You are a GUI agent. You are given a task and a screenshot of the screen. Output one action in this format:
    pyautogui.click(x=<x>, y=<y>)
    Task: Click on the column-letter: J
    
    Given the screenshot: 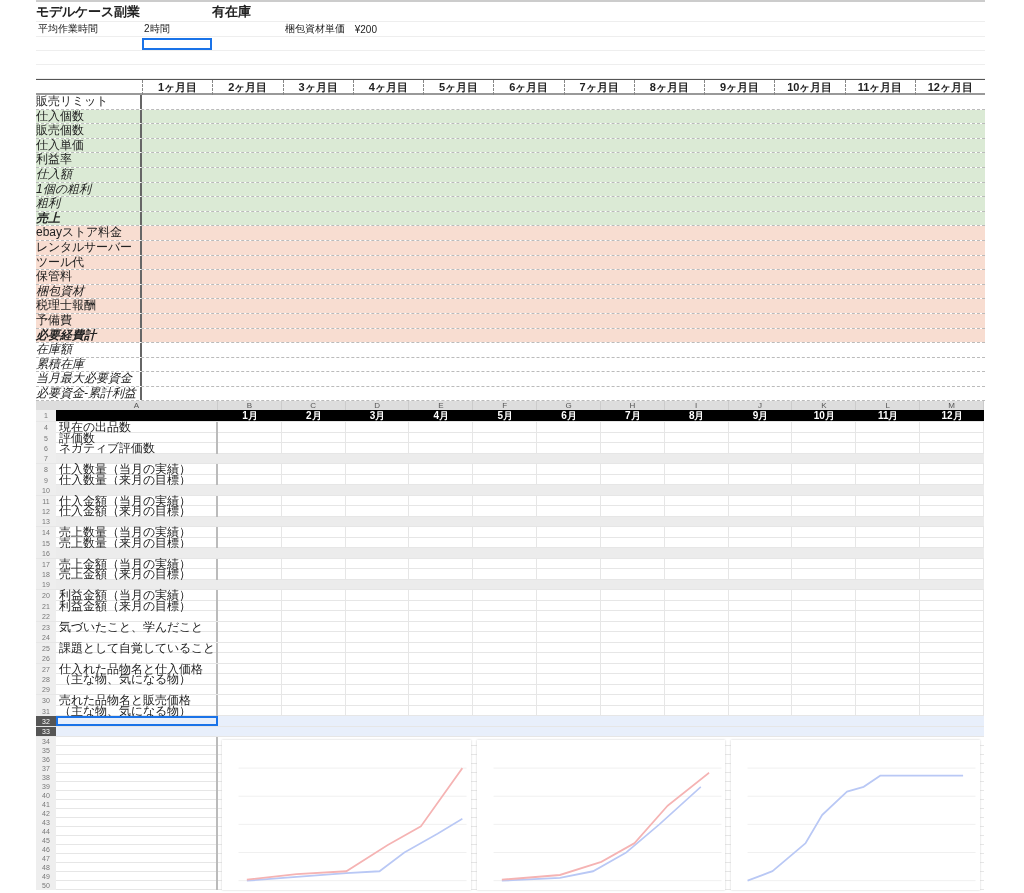 What is the action you would take?
    pyautogui.click(x=760, y=406)
    